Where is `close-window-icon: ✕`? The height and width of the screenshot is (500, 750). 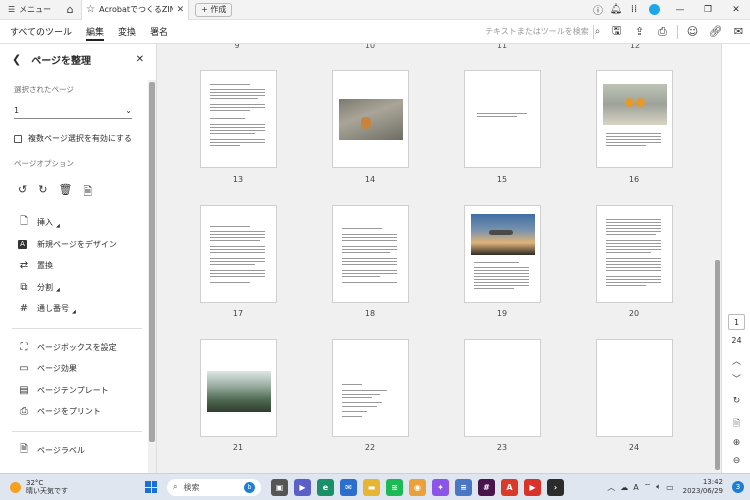
close-window-icon: ✕ is located at coordinates (736, 10).